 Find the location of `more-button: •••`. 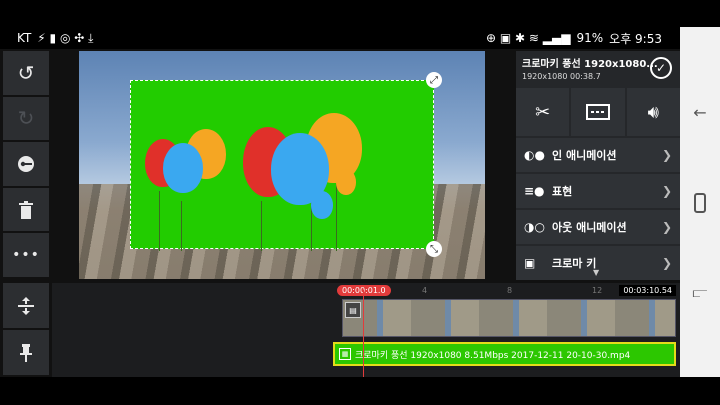

more-button: ••• is located at coordinates (26, 255).